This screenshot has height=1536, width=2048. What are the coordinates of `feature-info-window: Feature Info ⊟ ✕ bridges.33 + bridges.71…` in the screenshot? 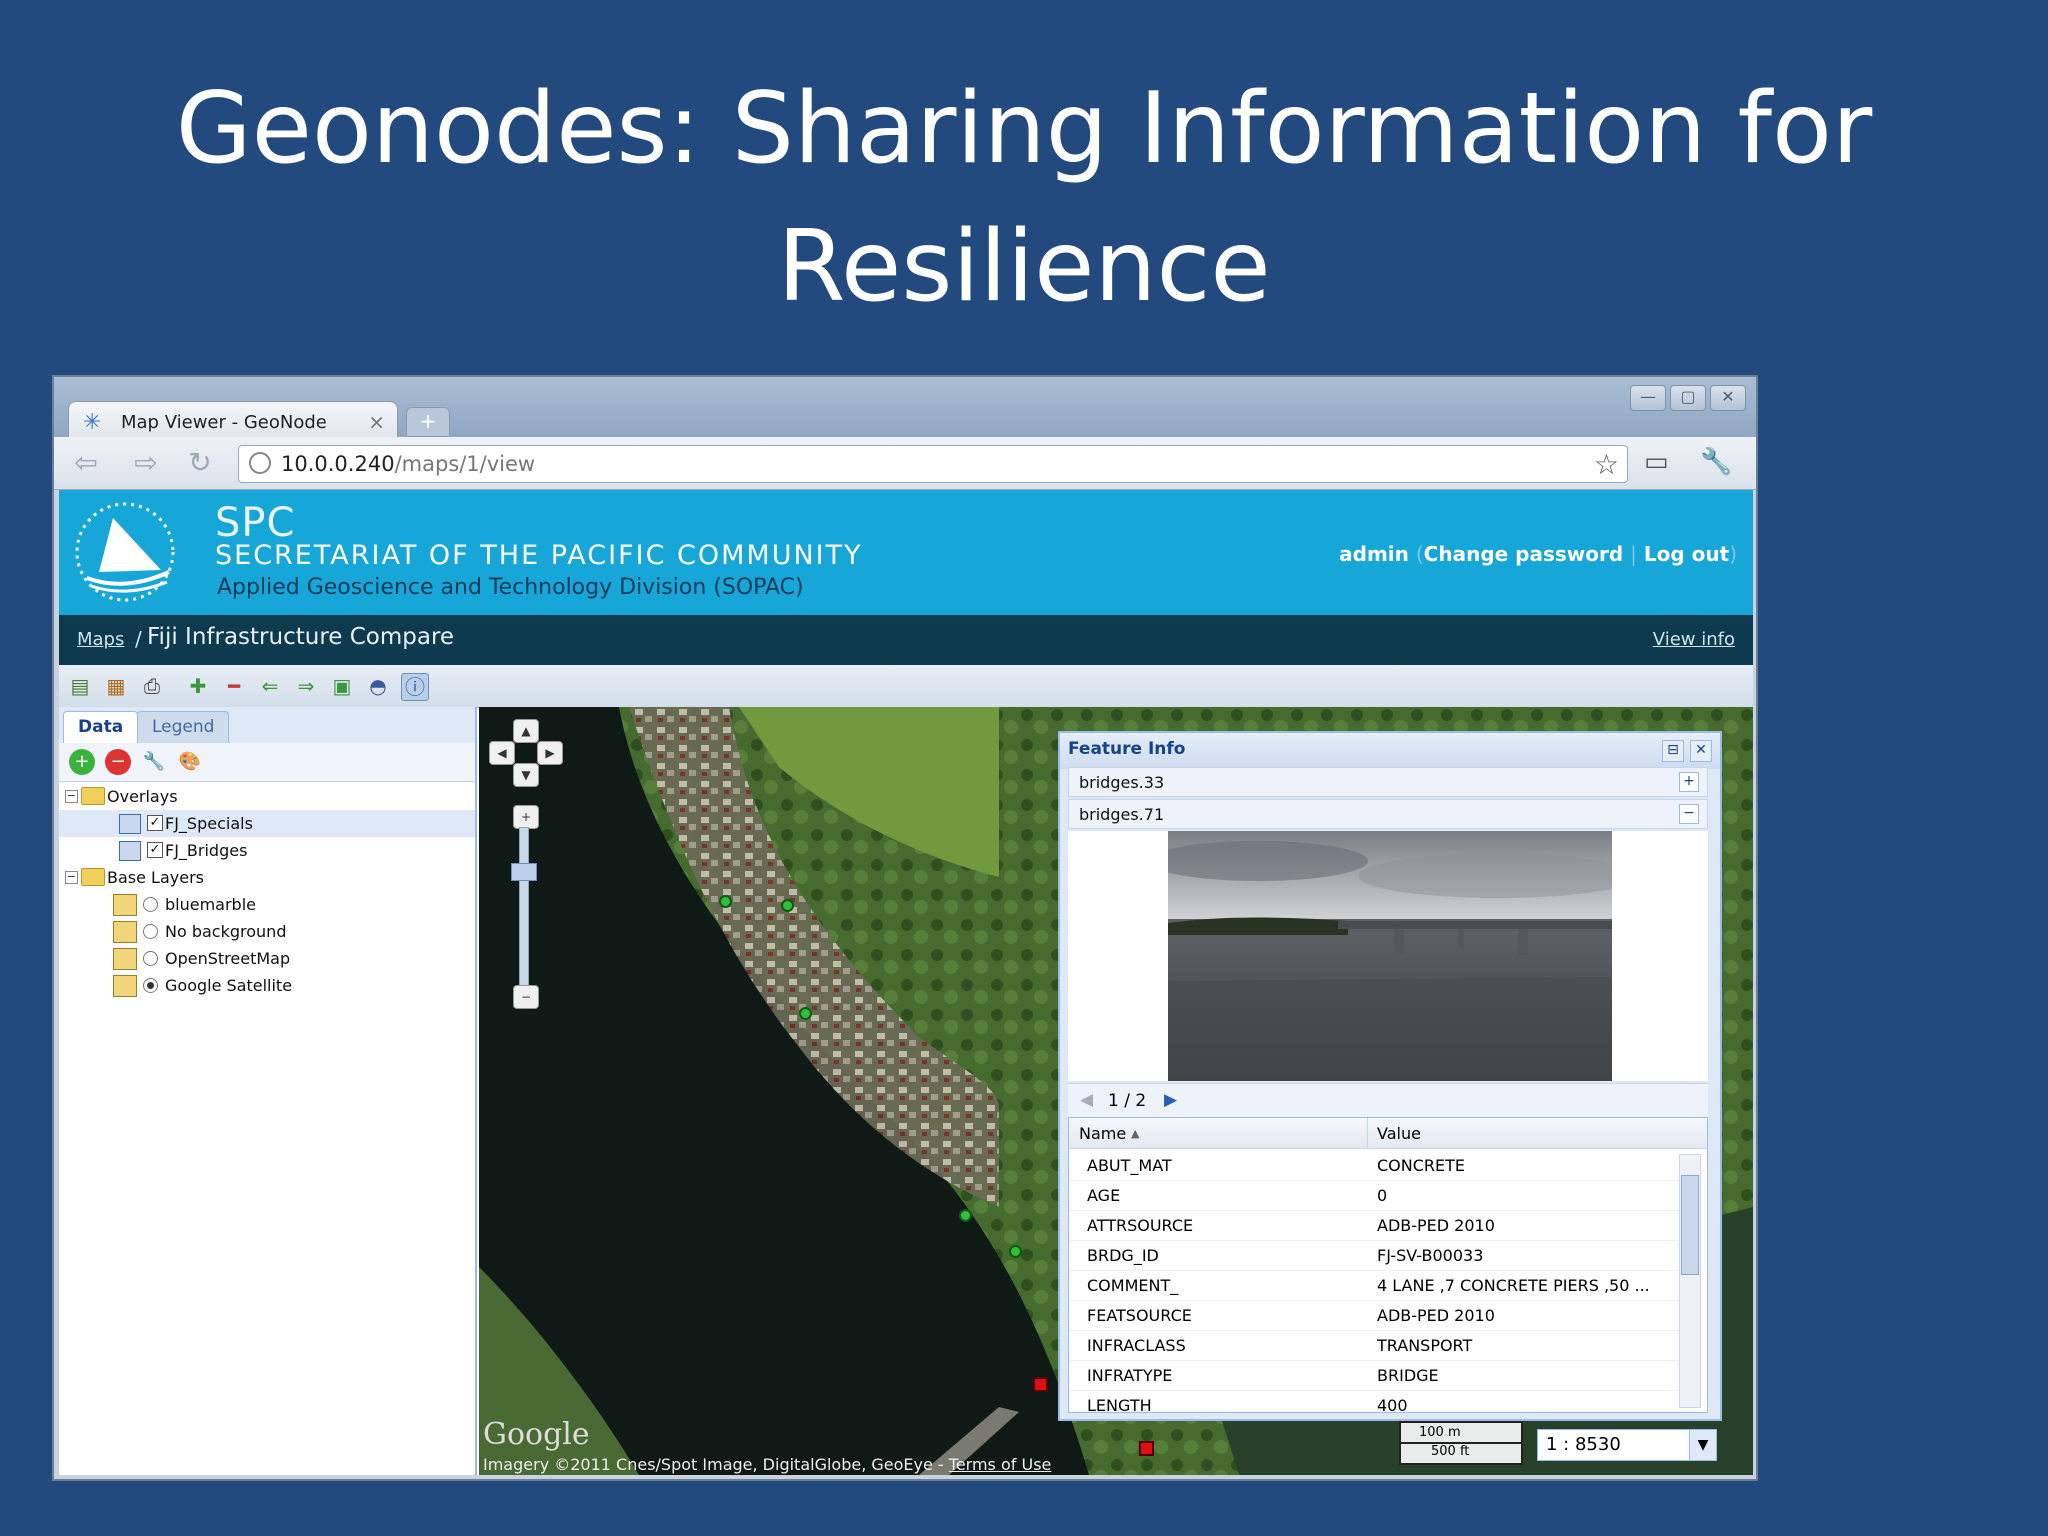 It's located at (1390, 1076).